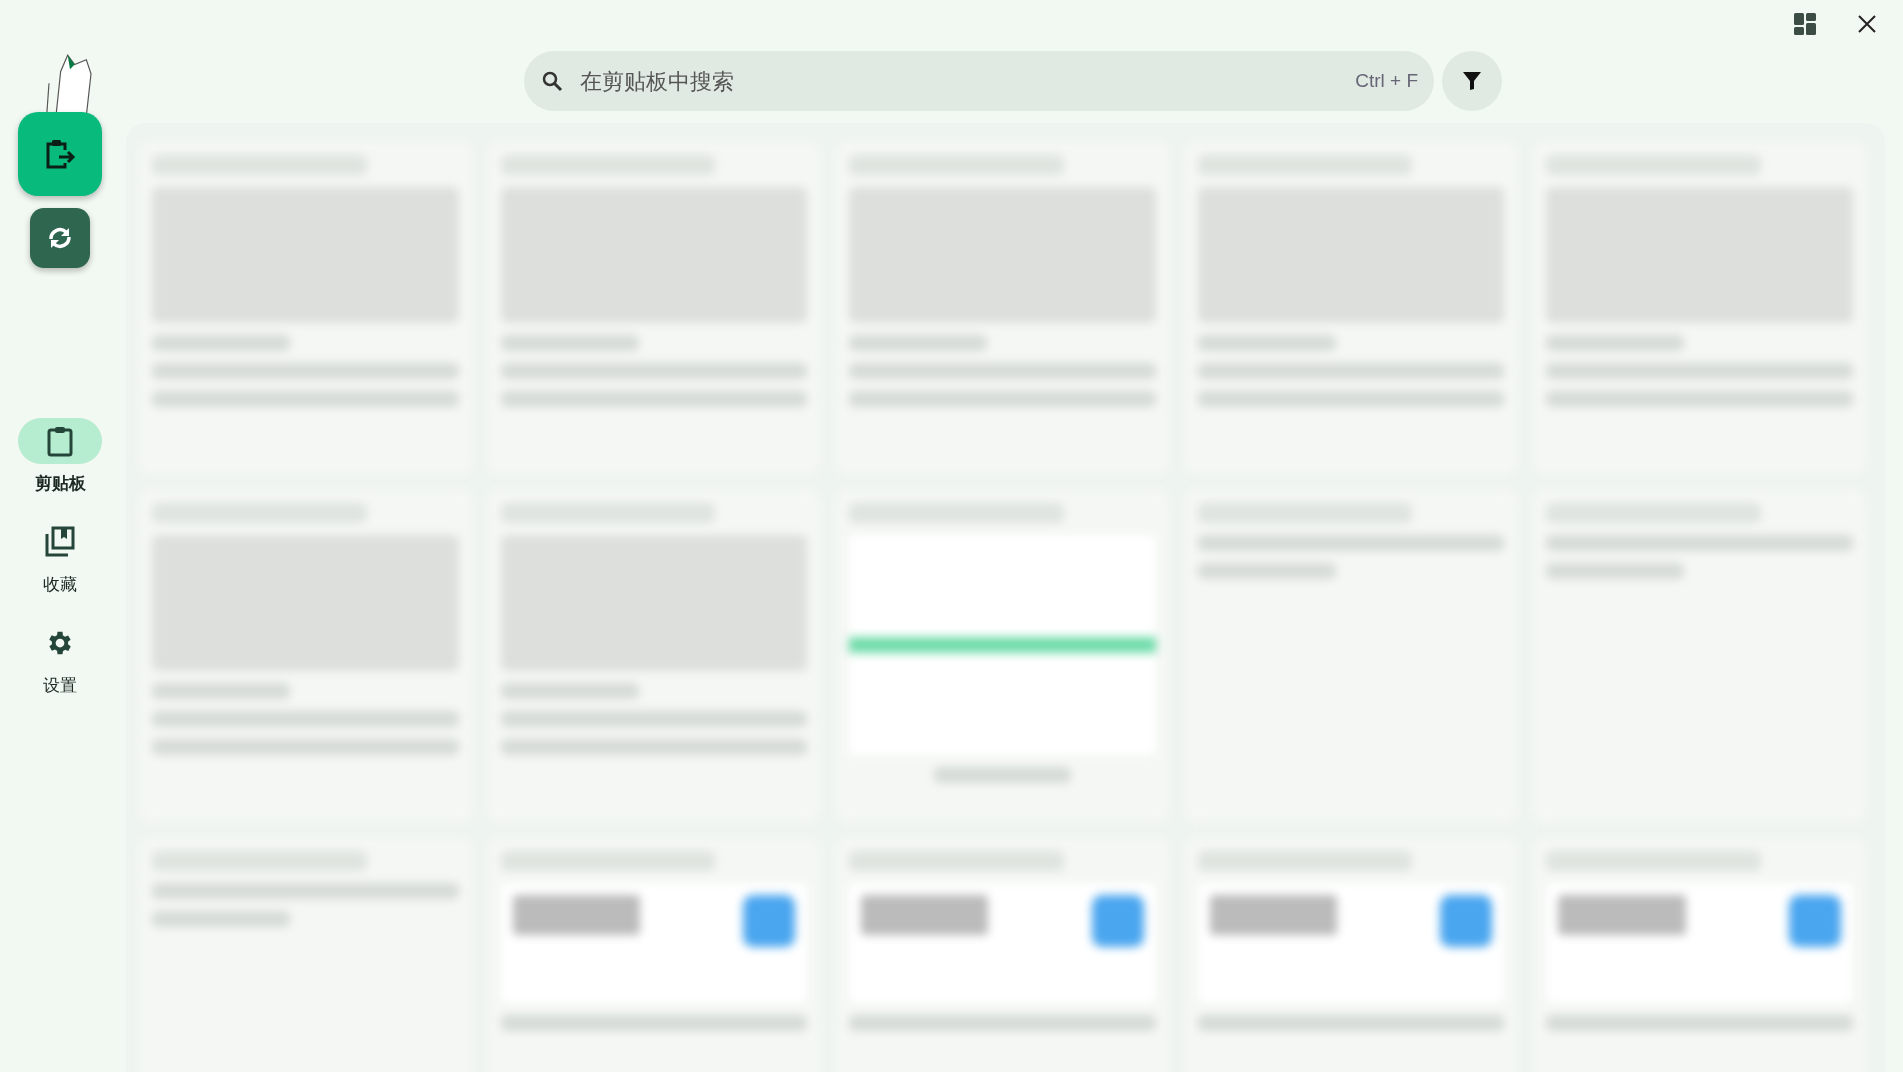  I want to click on nav-item: 设置, so click(60, 658).